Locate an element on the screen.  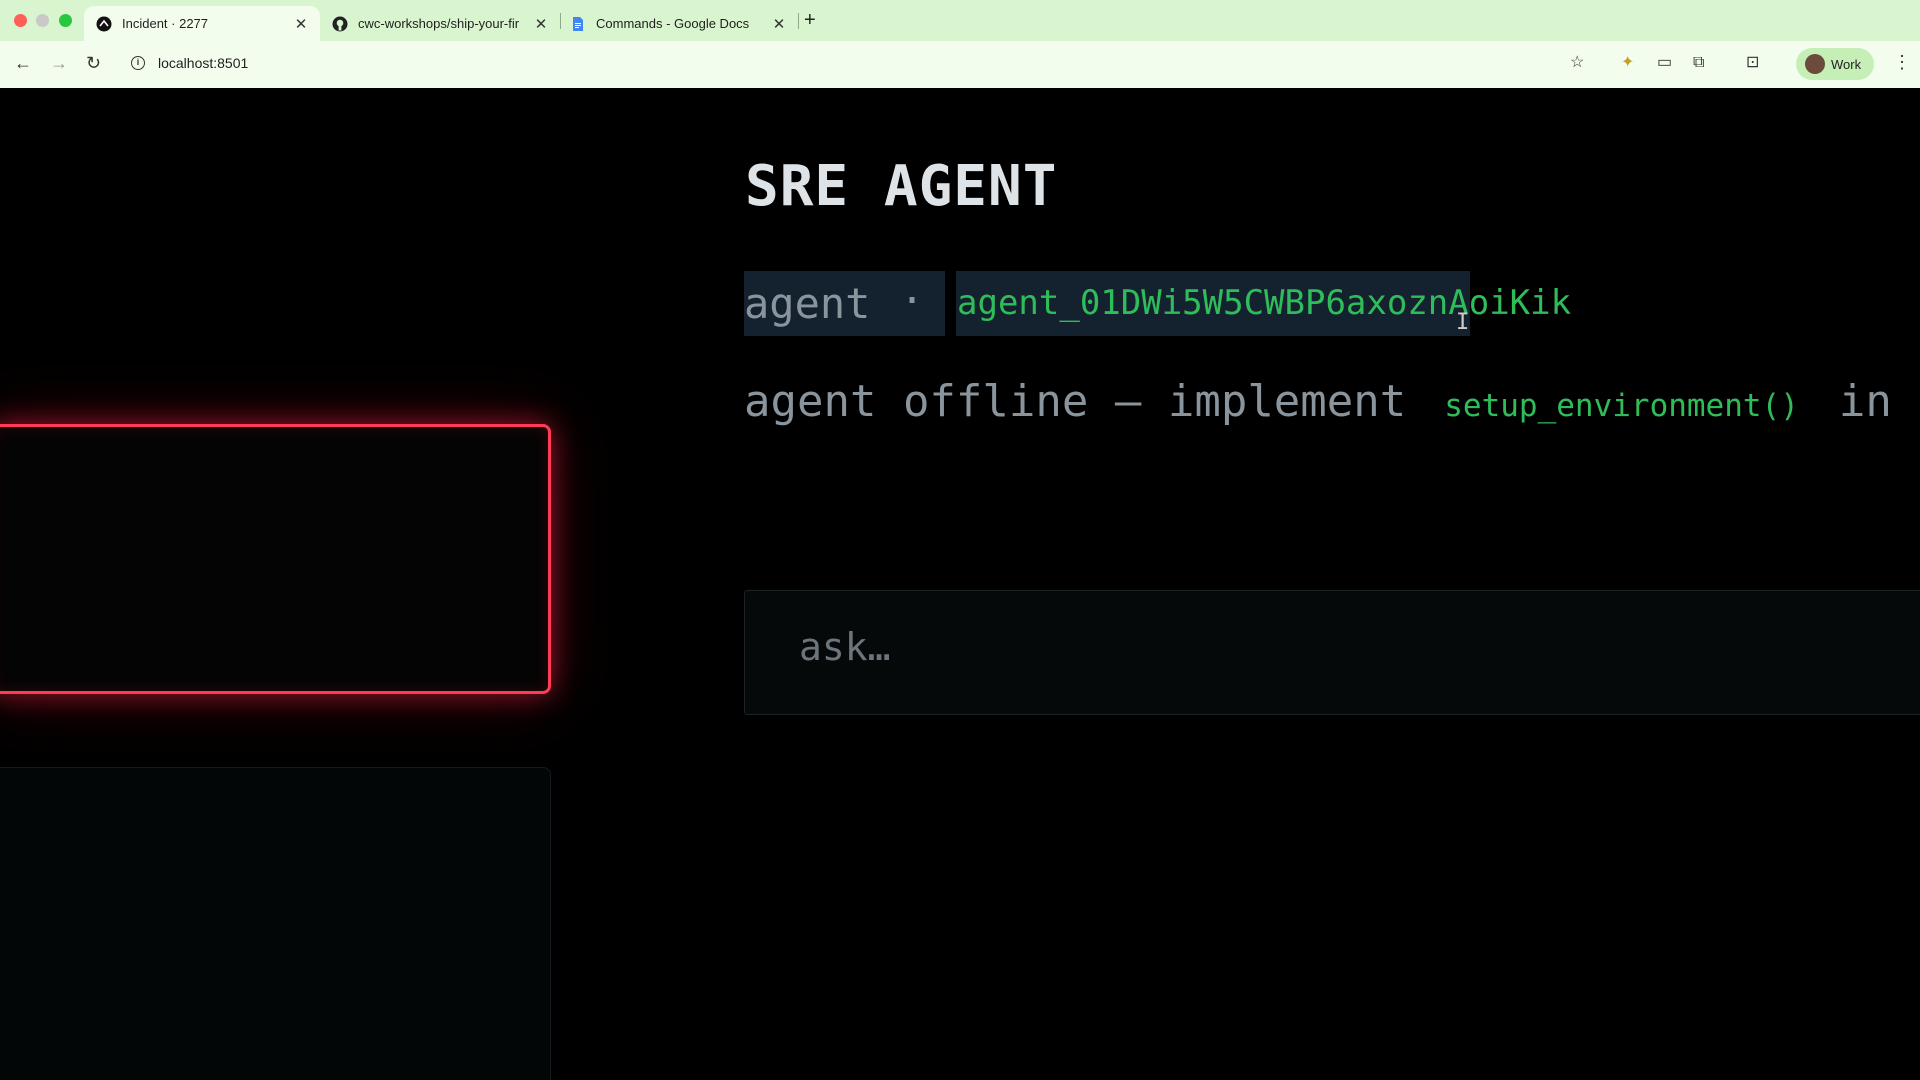
close-window-button is located at coordinates (20, 20).